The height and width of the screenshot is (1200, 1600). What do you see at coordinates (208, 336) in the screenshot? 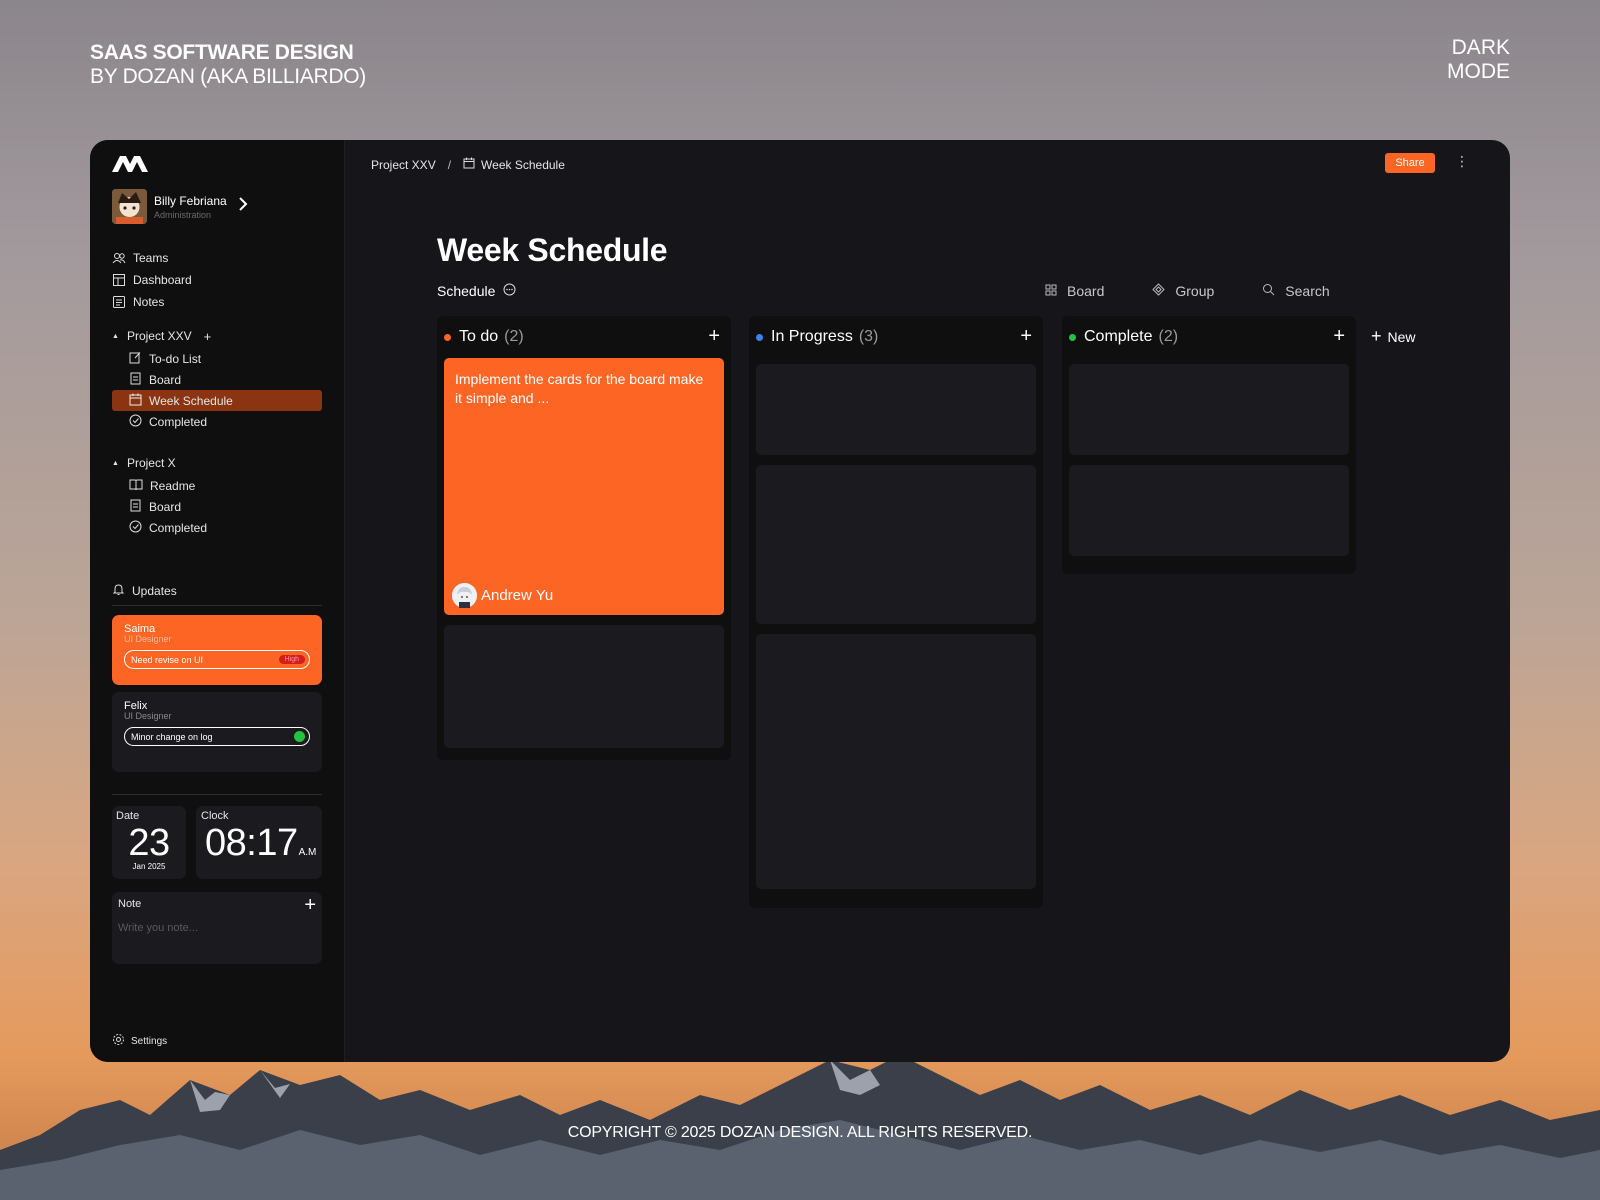
I see `add-page-icon: +` at bounding box center [208, 336].